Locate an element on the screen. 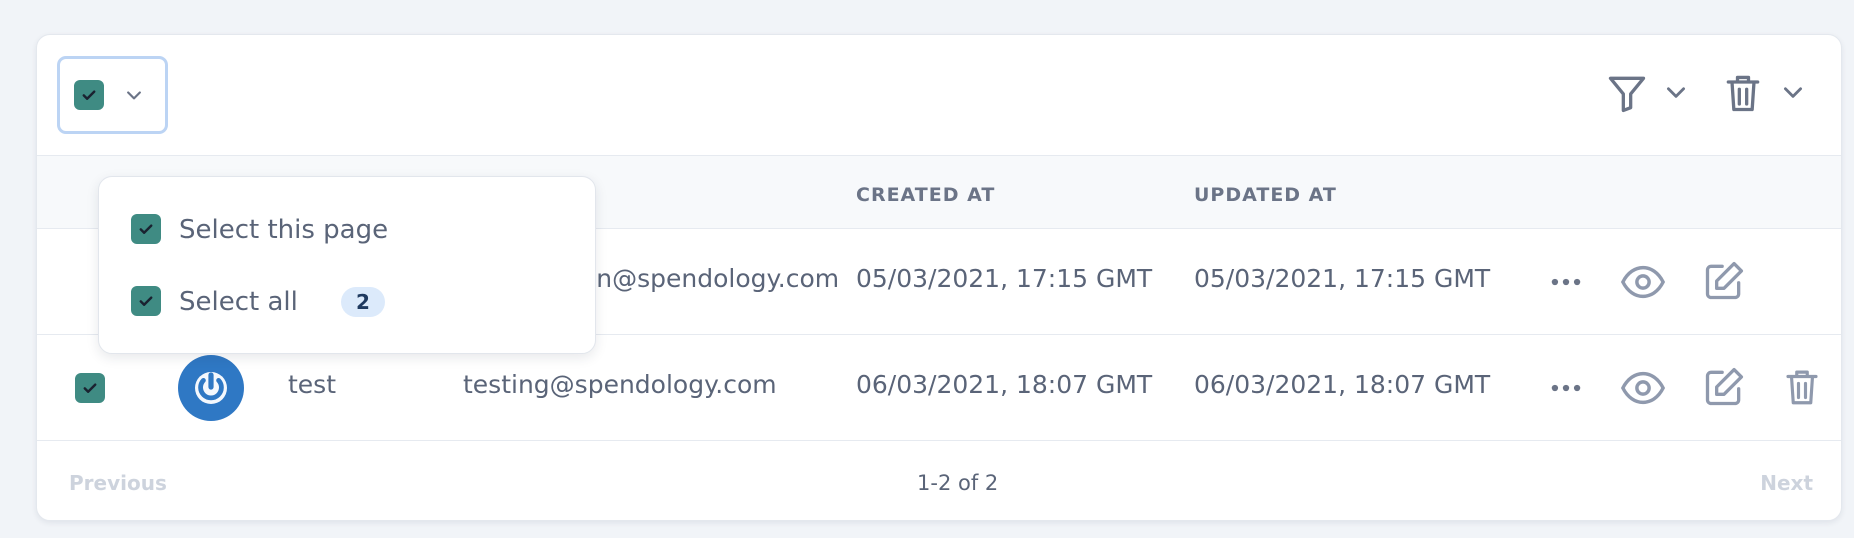 The width and height of the screenshot is (1854, 538). power-icon is located at coordinates (211, 388).